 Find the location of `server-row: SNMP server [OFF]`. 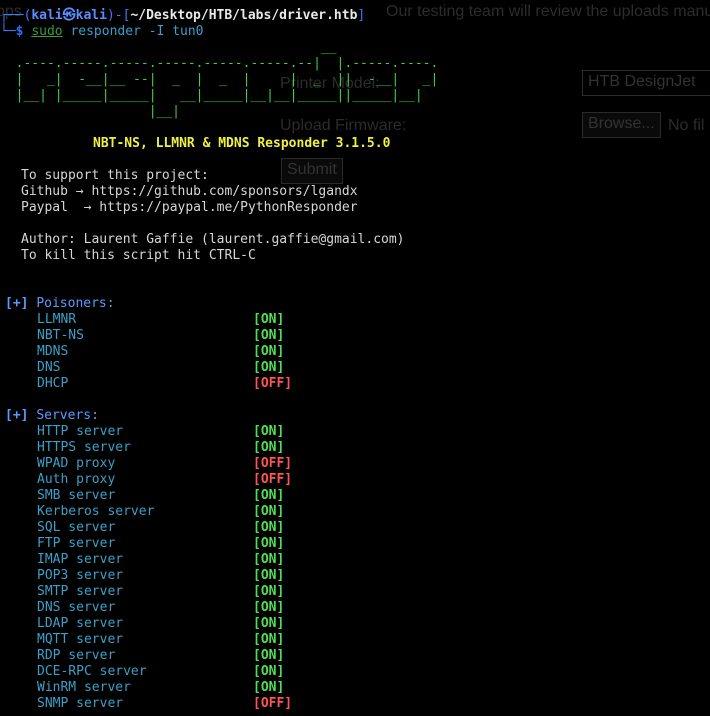

server-row: SNMP server [OFF] is located at coordinates (160, 704).